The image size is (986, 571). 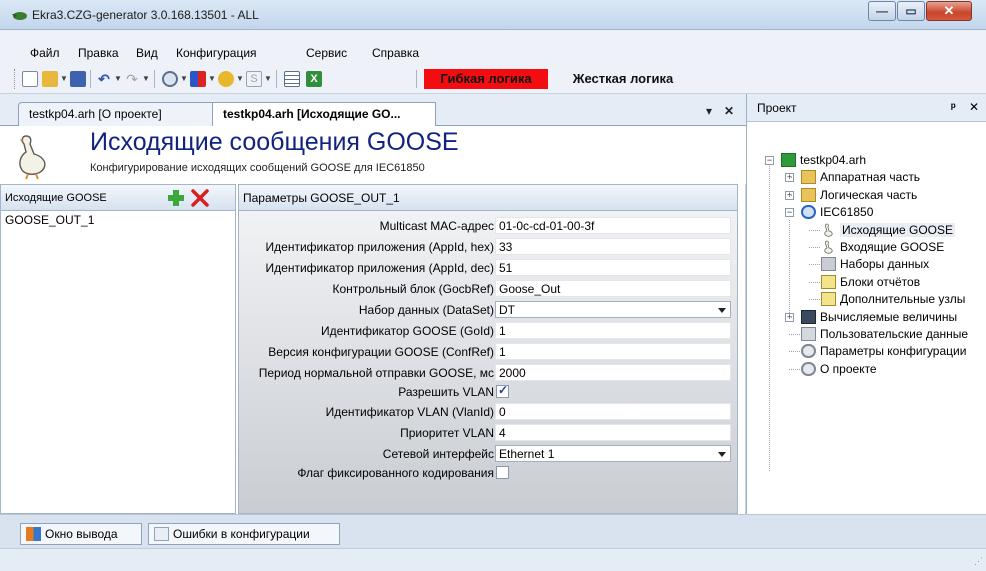 What do you see at coordinates (184, 78) in the screenshot?
I see `clock-dropdown-icon: ▼` at bounding box center [184, 78].